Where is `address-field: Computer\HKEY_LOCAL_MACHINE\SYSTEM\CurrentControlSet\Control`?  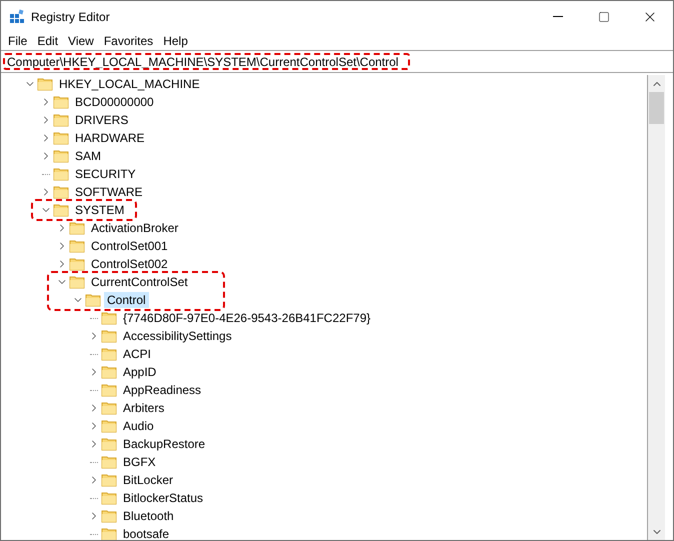 address-field: Computer\HKEY_LOCAL_MACHINE\SYSTEM\CurrentControlSet\Control is located at coordinates (206, 61).